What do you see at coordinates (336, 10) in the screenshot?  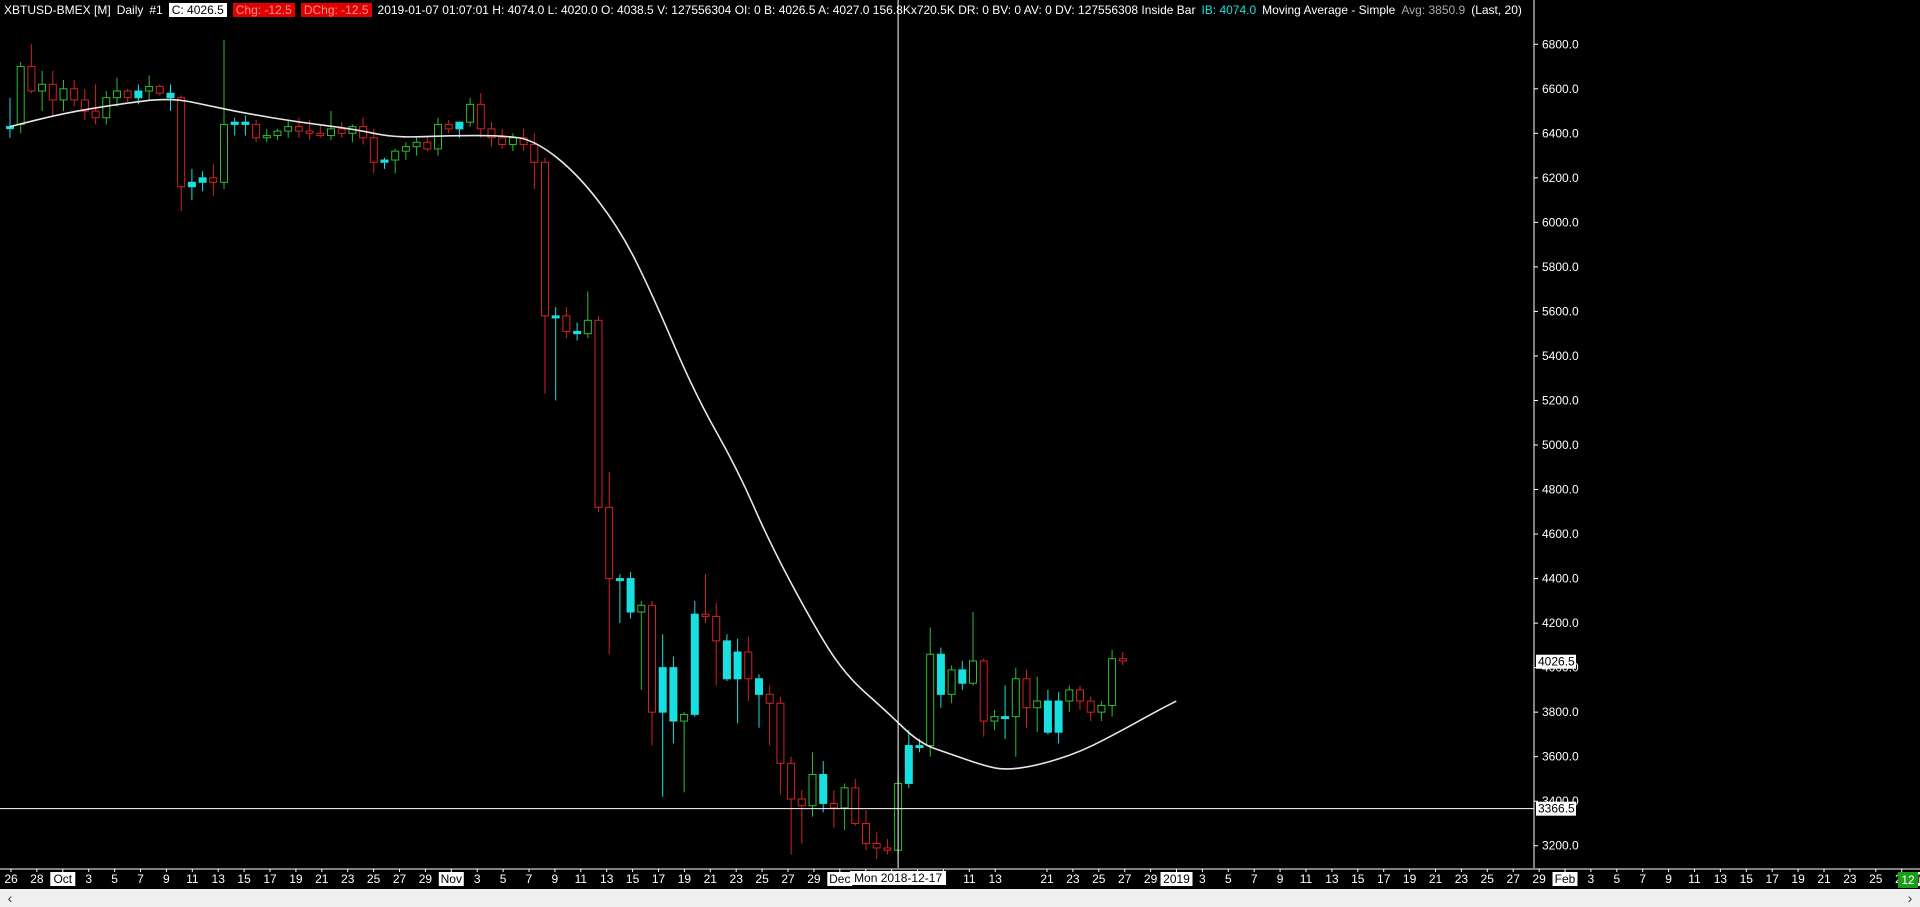 I see `daily-change-label: DChg: -12.5` at bounding box center [336, 10].